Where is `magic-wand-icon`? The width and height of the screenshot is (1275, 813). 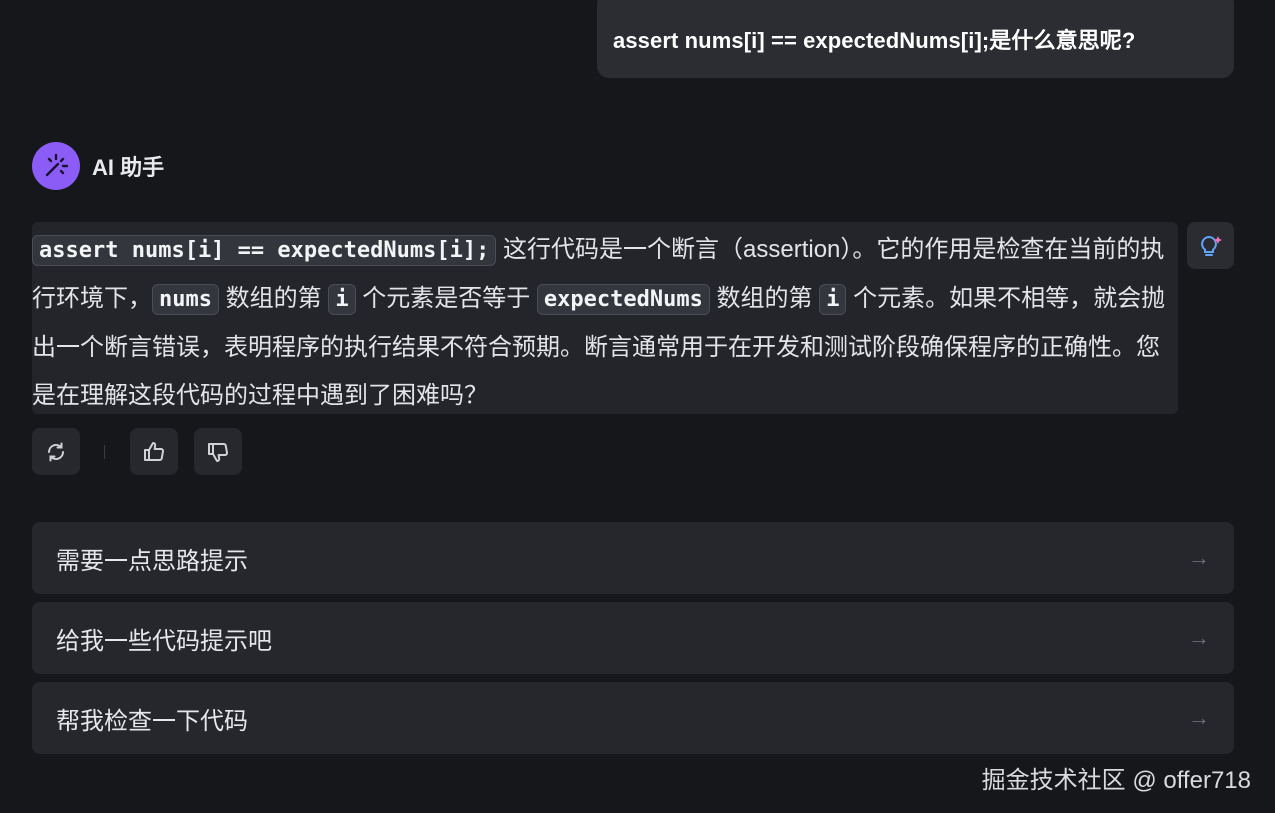
magic-wand-icon is located at coordinates (57, 165).